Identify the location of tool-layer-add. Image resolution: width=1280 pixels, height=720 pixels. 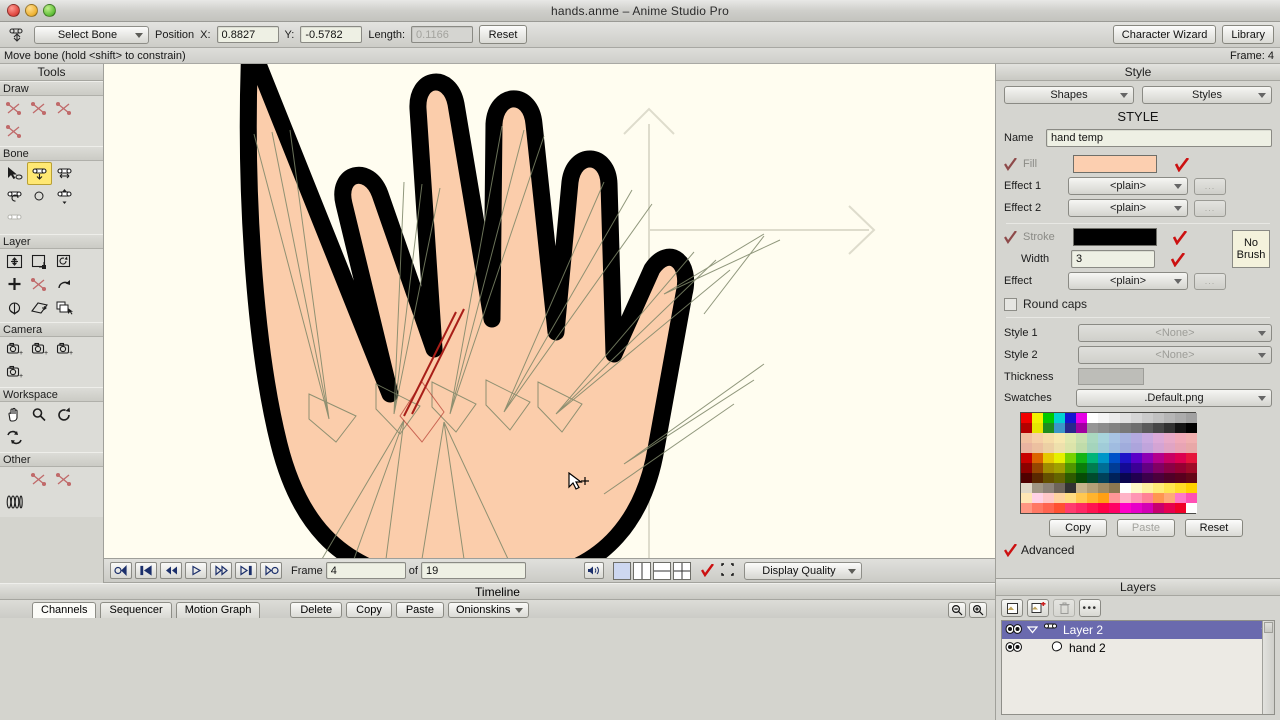
(14, 284).